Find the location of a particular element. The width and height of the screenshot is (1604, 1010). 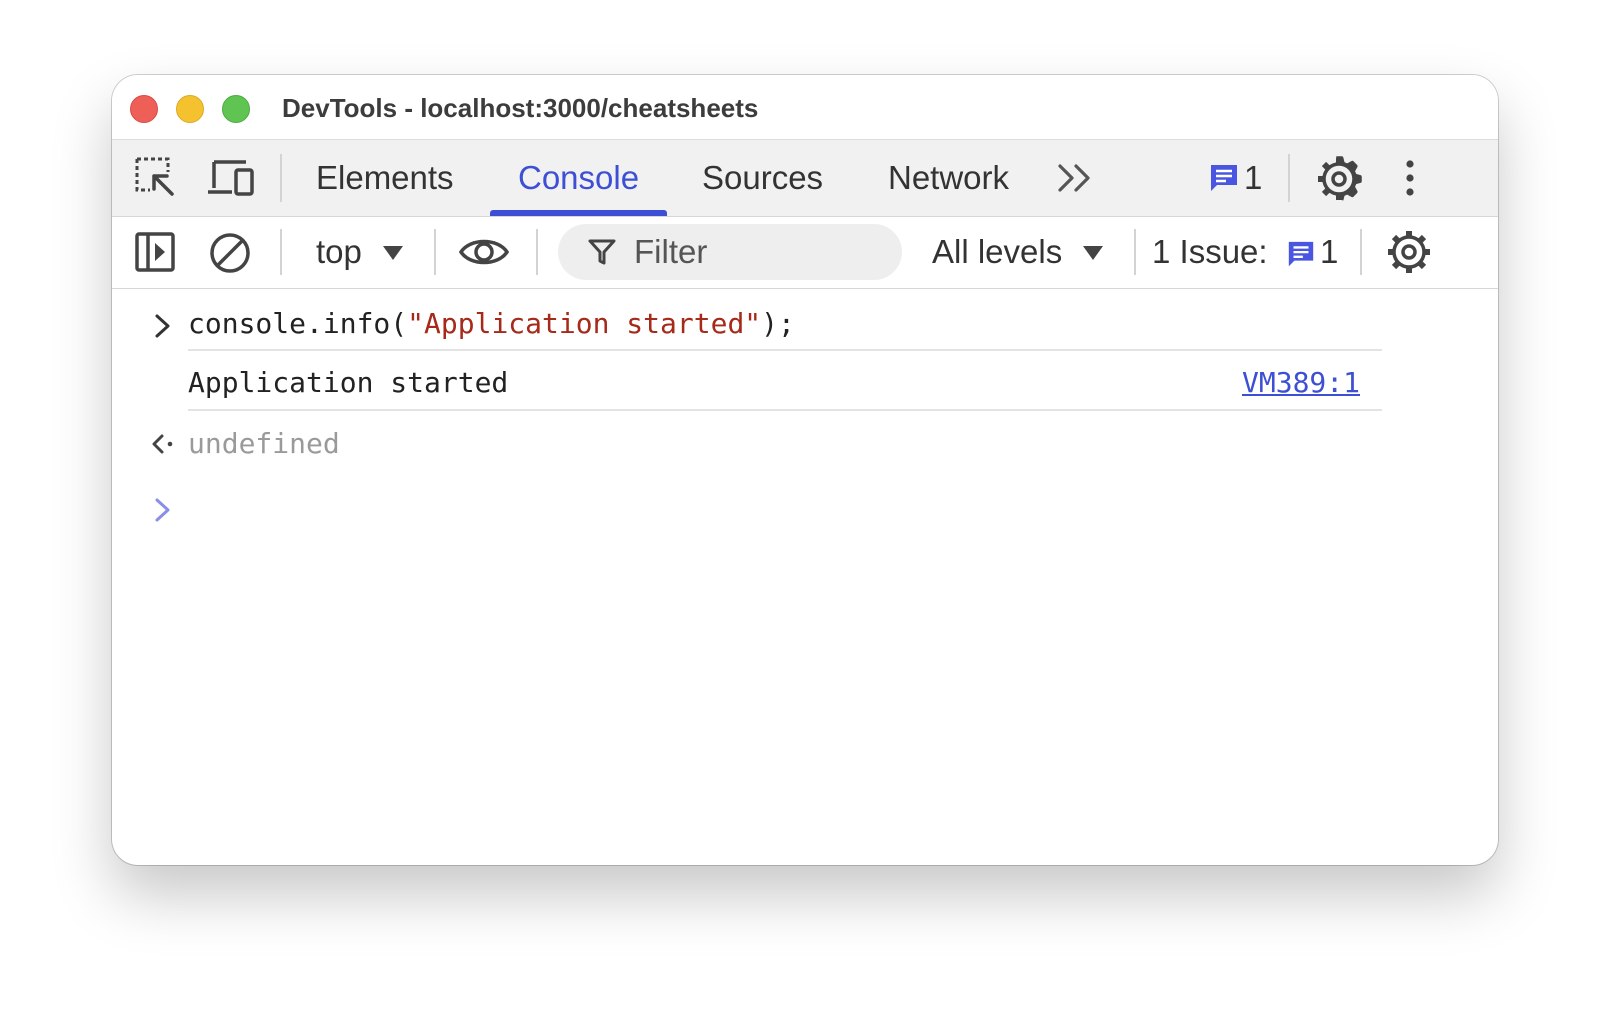

sidebar-icon is located at coordinates (155, 252).